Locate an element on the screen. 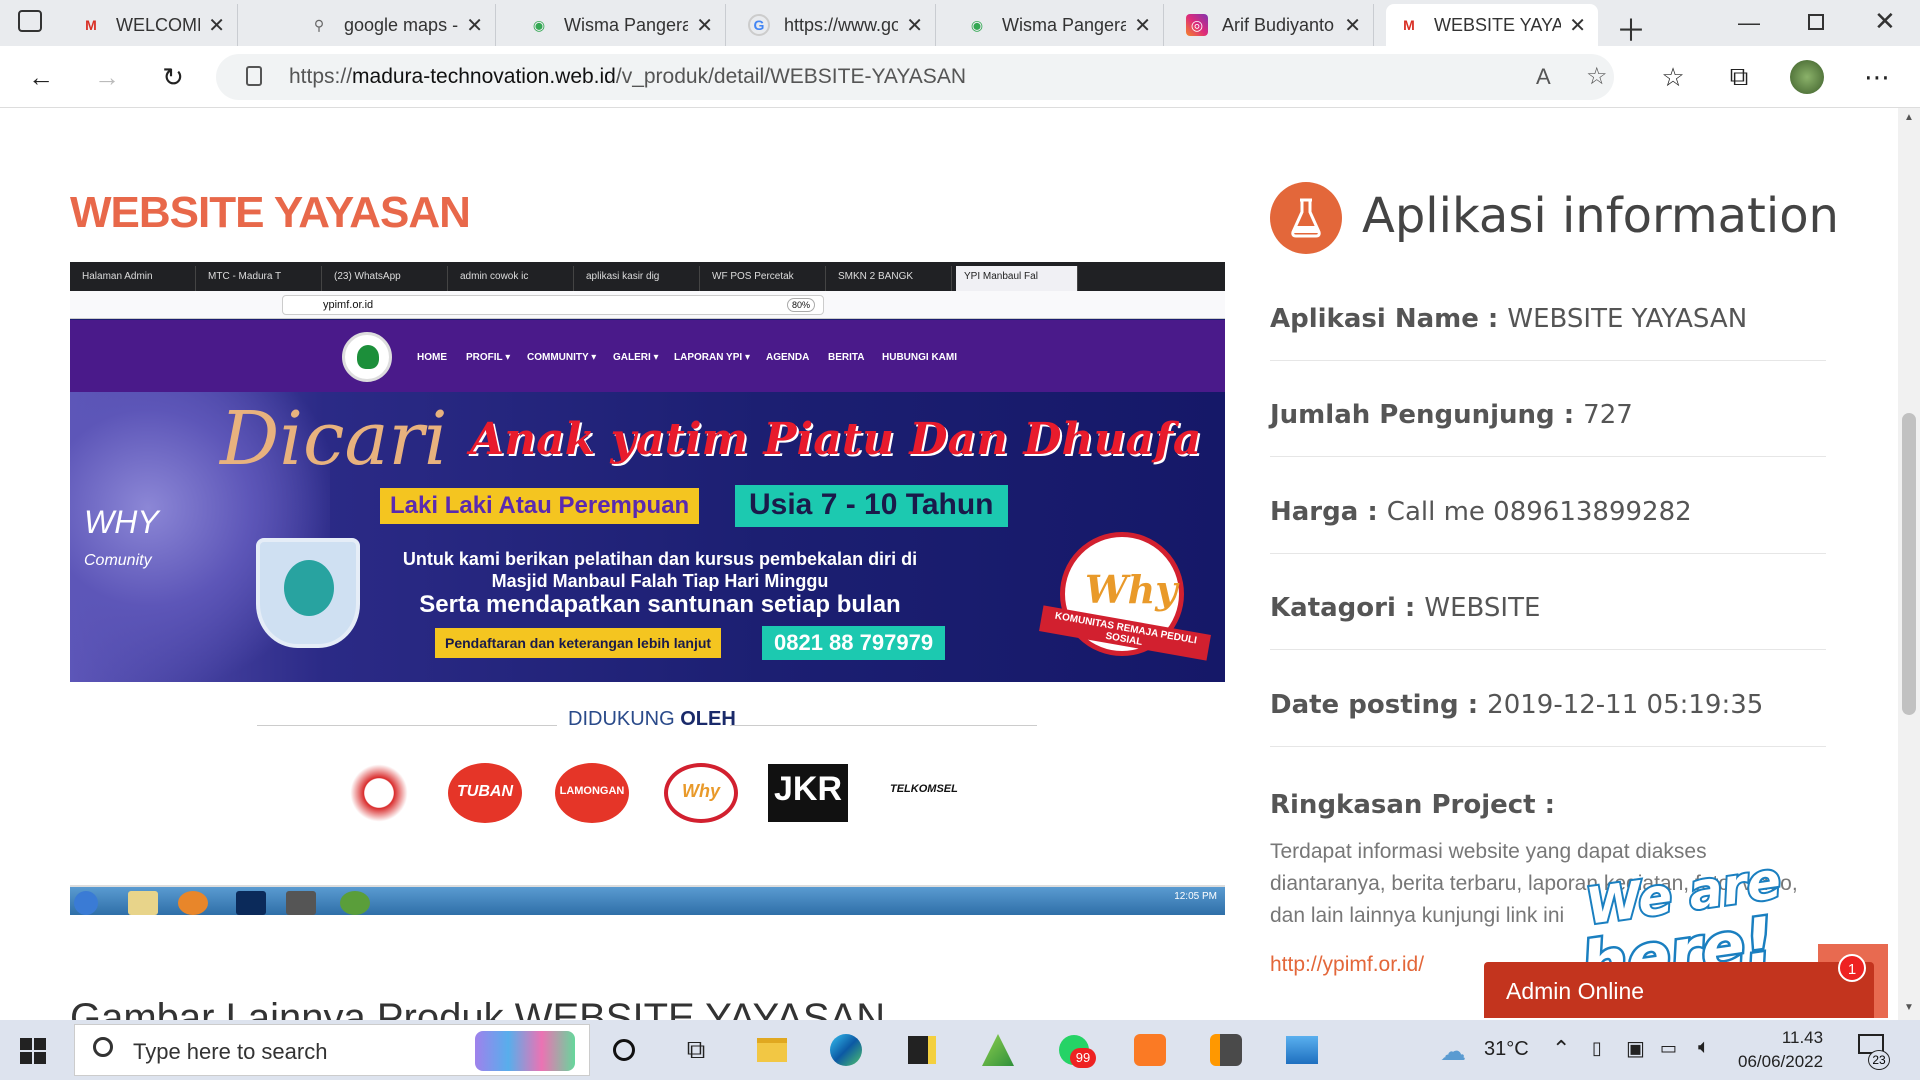  info-row-price: Harga : Call me 089613899282 is located at coordinates (1548, 525).